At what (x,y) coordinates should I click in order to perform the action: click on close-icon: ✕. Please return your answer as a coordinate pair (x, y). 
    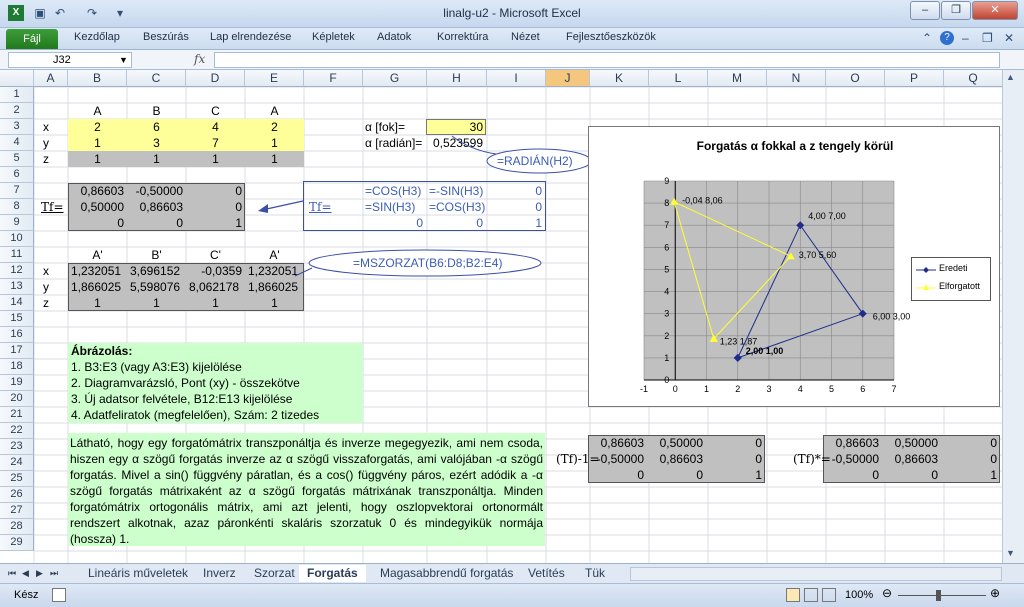
    Looking at the image, I should click on (995, 10).